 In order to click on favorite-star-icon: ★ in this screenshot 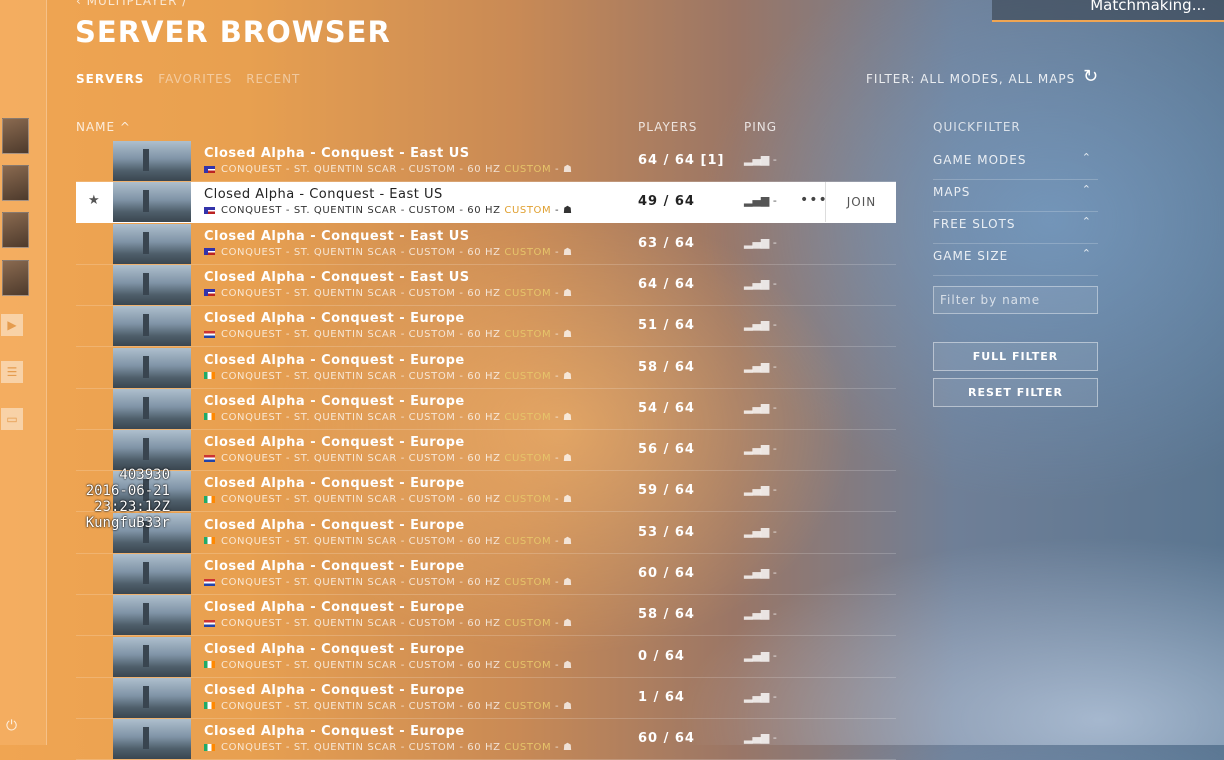, I will do `click(94, 200)`.